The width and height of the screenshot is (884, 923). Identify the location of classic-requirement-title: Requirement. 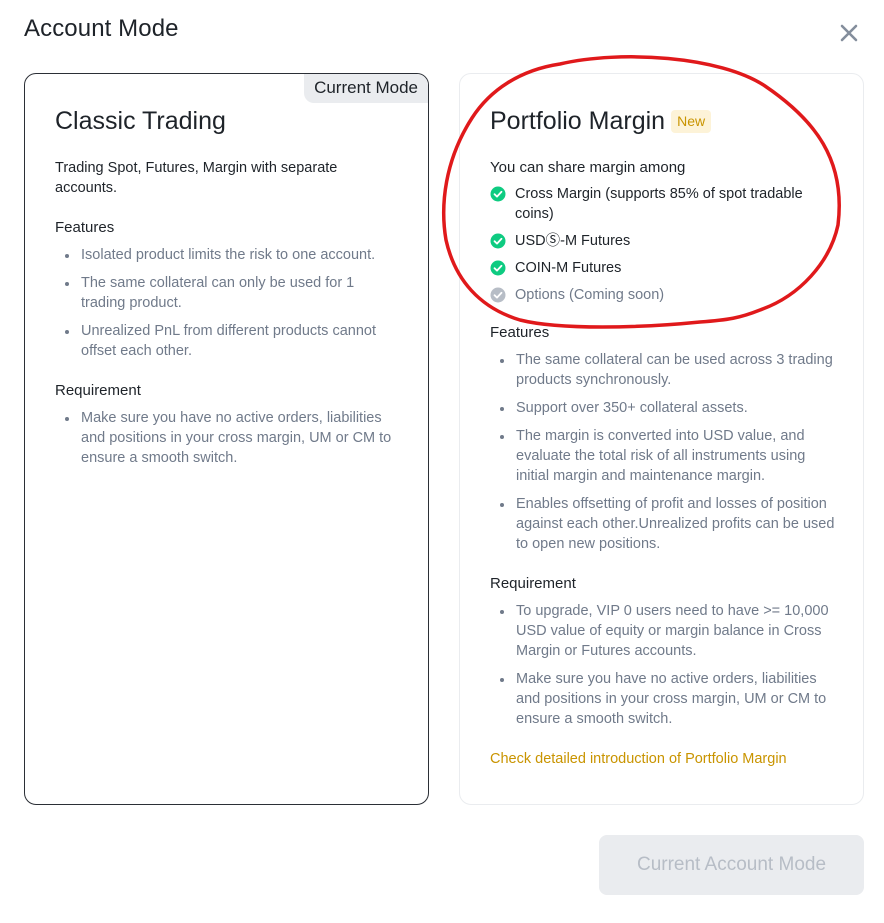
(98, 390).